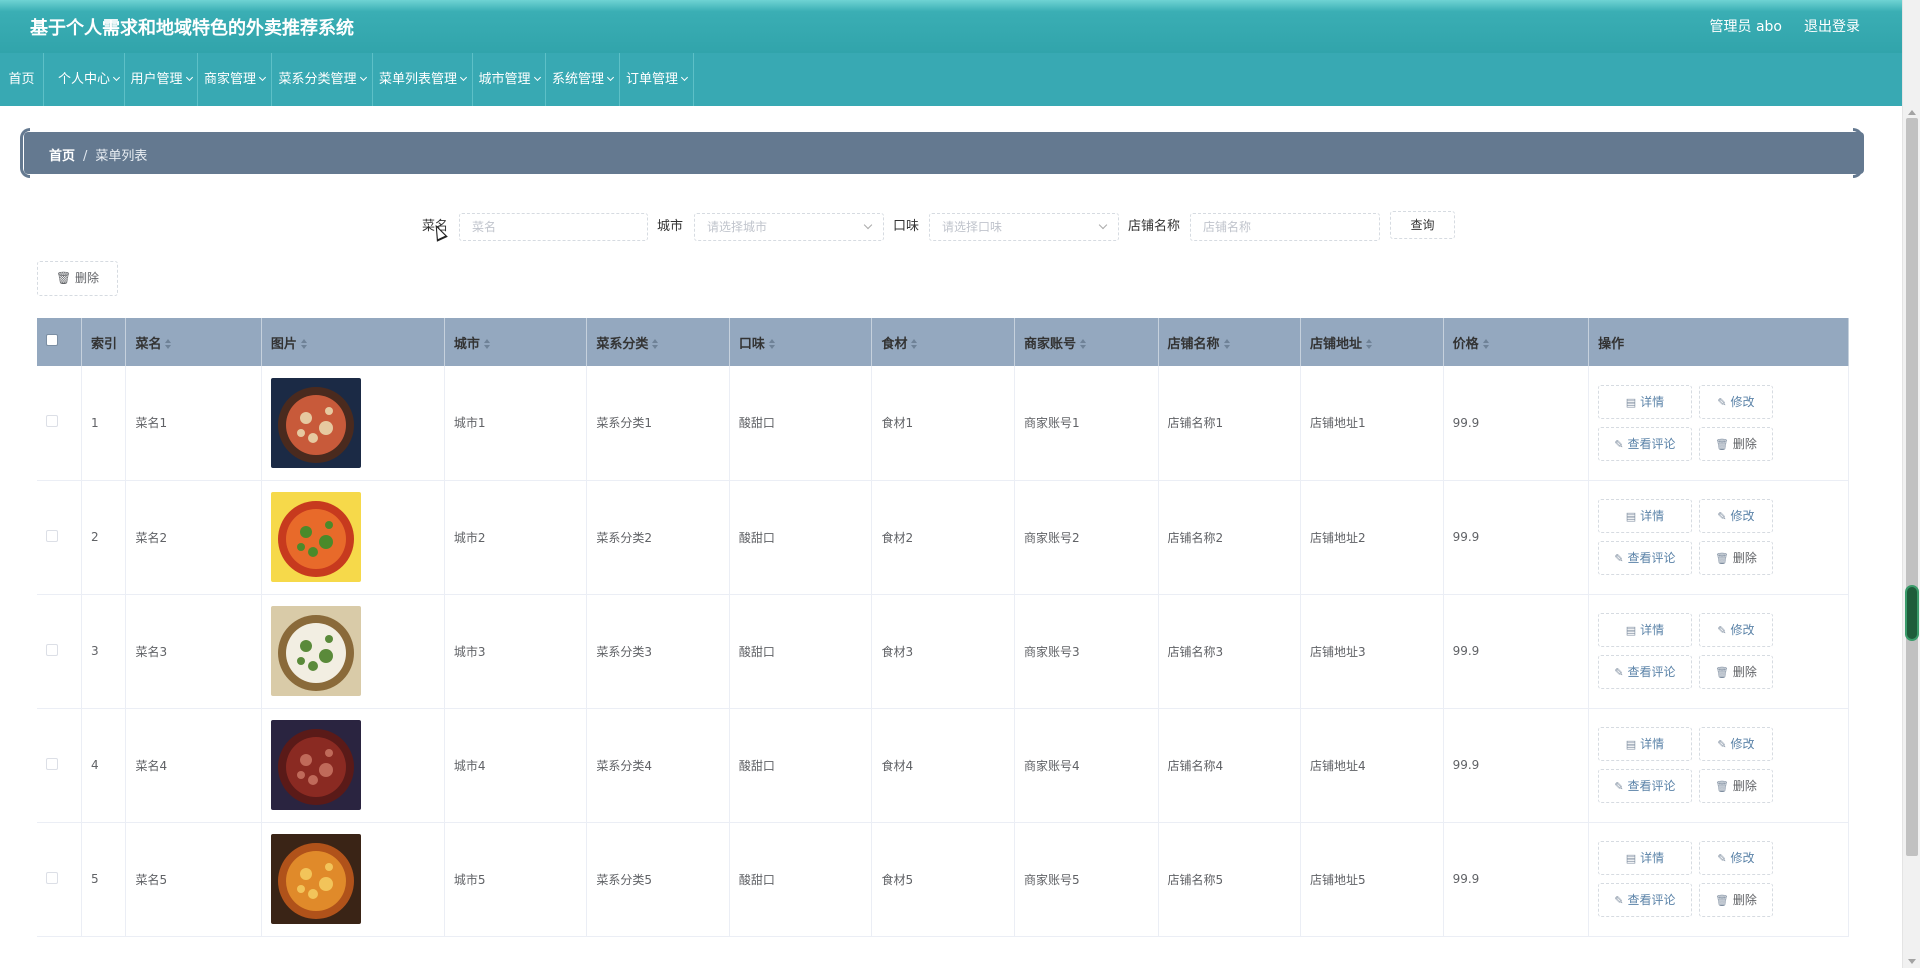 The height and width of the screenshot is (968, 1920). What do you see at coordinates (1024, 227) in the screenshot?
I see `taste-select: 请选择口味` at bounding box center [1024, 227].